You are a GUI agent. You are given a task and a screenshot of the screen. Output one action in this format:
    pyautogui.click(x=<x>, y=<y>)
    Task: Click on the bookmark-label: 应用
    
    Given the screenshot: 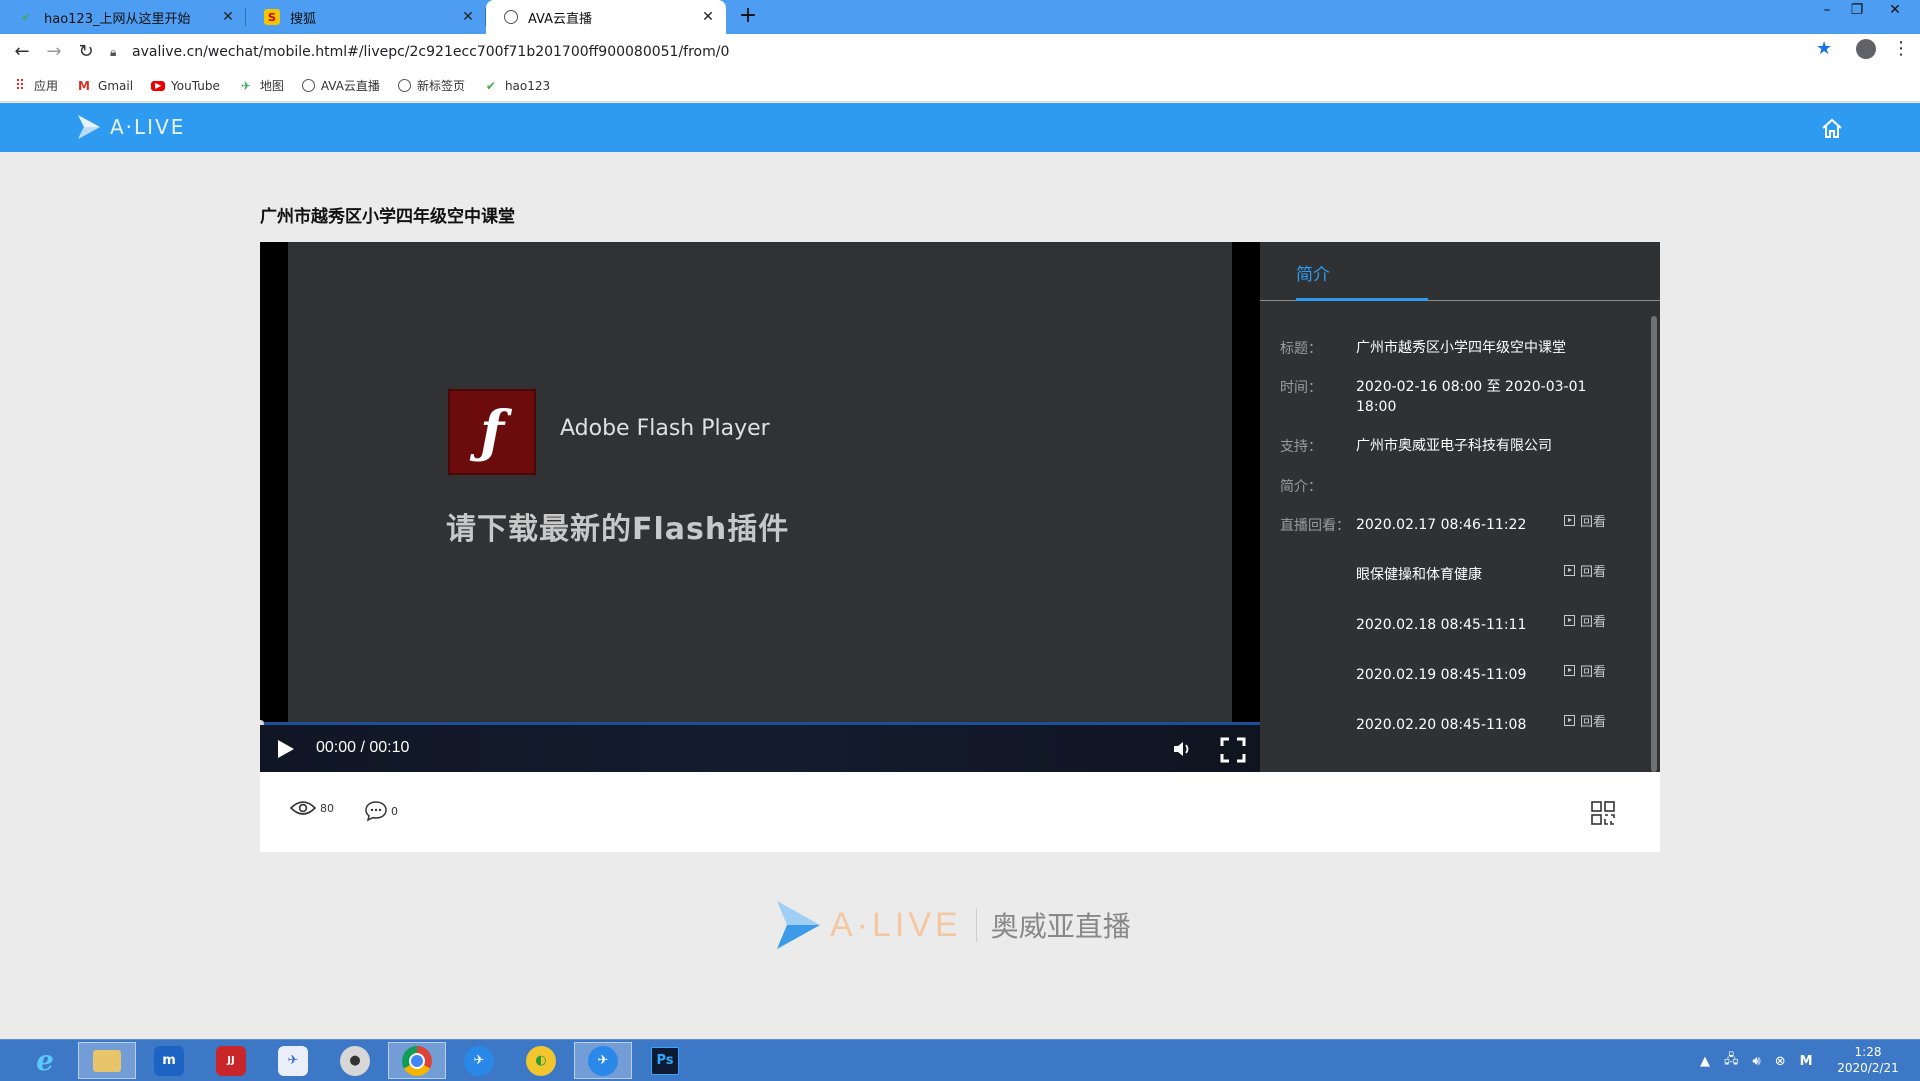 What is the action you would take?
    pyautogui.click(x=46, y=86)
    